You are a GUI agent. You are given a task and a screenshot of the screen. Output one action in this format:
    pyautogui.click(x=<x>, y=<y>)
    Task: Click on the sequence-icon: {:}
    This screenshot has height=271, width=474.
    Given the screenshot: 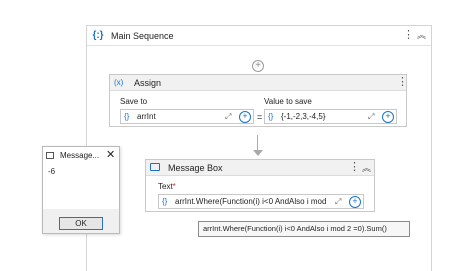 What is the action you would take?
    pyautogui.click(x=98, y=35)
    